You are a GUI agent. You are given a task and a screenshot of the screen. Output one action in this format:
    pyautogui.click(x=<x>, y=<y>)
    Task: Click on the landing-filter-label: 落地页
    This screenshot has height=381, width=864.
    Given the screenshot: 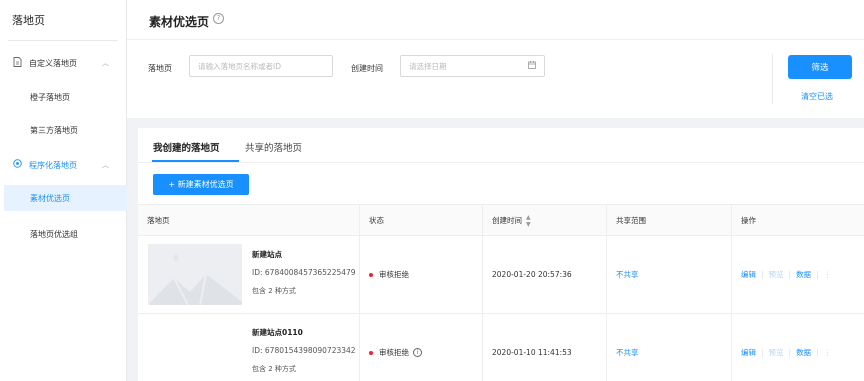 What is the action you would take?
    pyautogui.click(x=160, y=68)
    